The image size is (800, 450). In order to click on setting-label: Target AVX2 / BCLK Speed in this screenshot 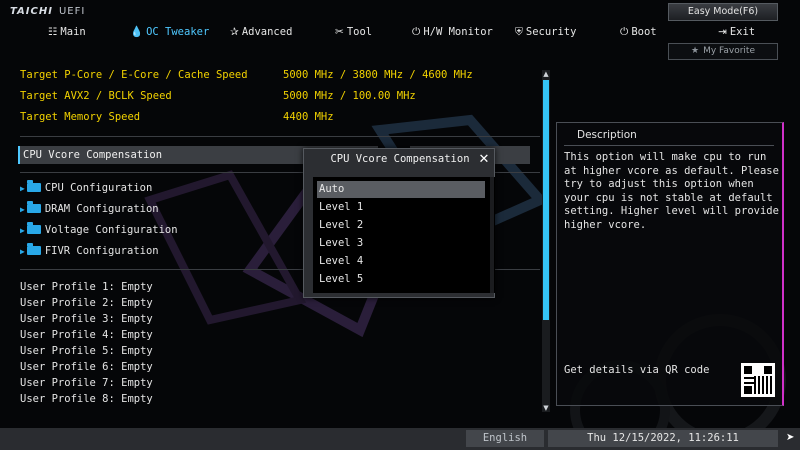, I will do `click(96, 96)`.